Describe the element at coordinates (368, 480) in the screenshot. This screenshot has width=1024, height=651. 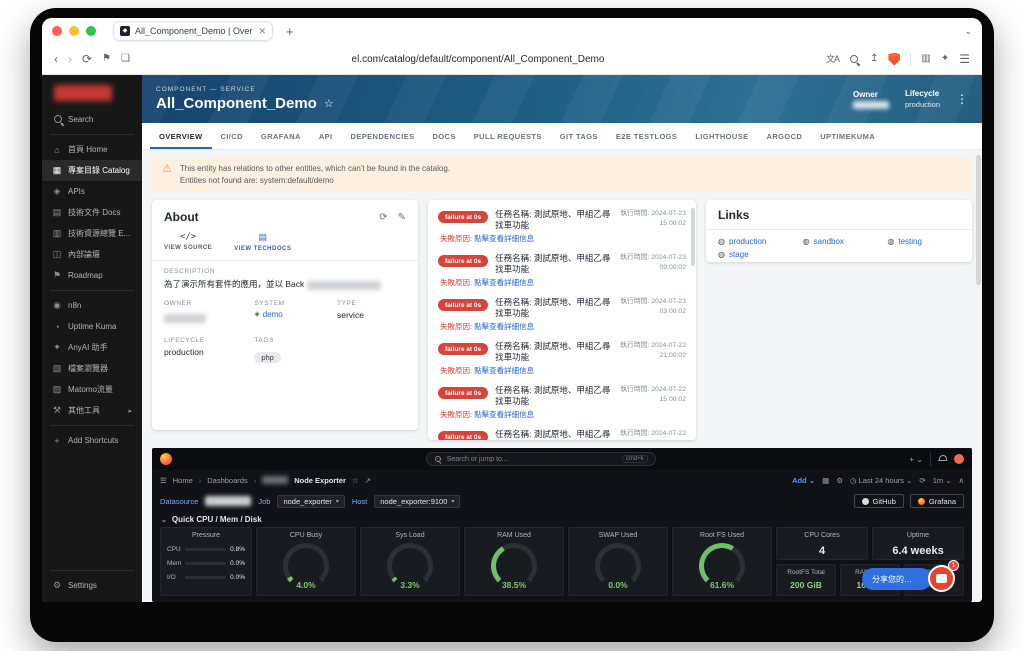
I see `share-arrow-icon: ↗` at that location.